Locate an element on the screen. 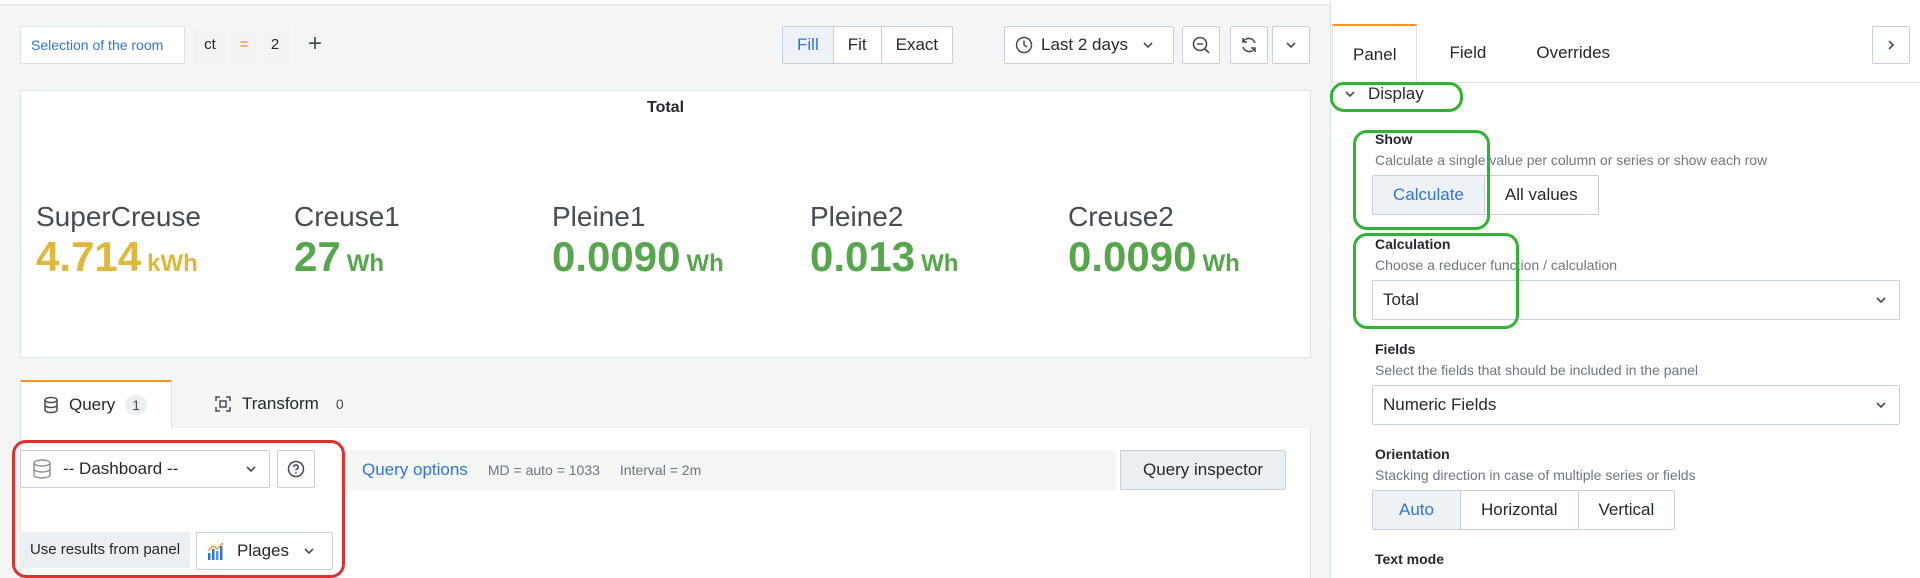  zoom-out-button is located at coordinates (1201, 45).